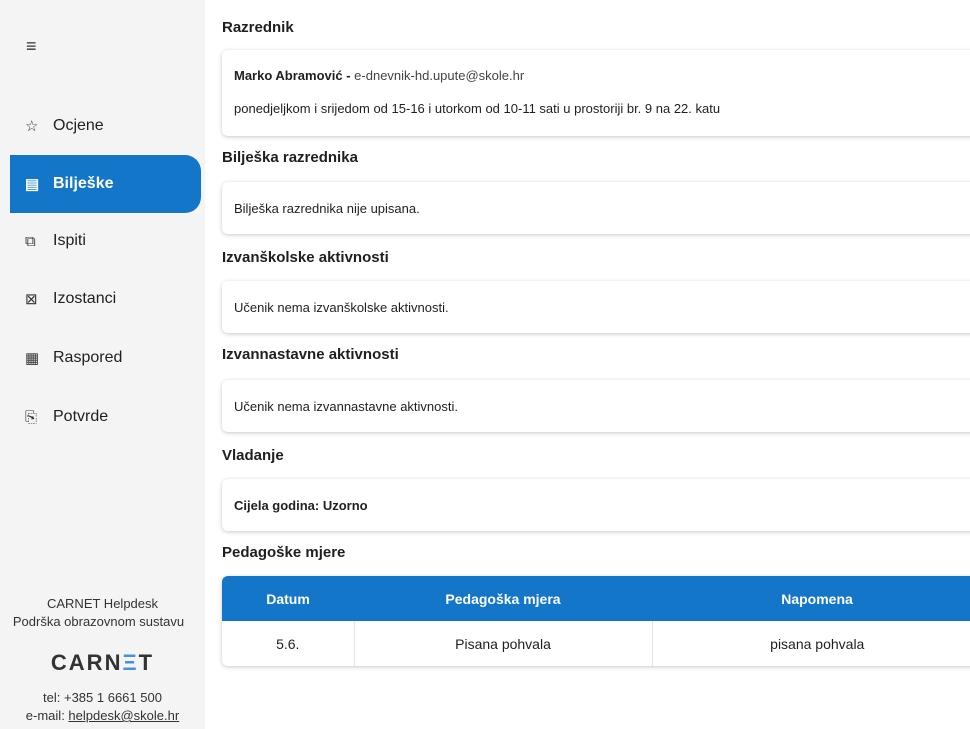 The width and height of the screenshot is (970, 729). What do you see at coordinates (83, 183) in the screenshot?
I see `sidebar-item-label: Bilješke` at bounding box center [83, 183].